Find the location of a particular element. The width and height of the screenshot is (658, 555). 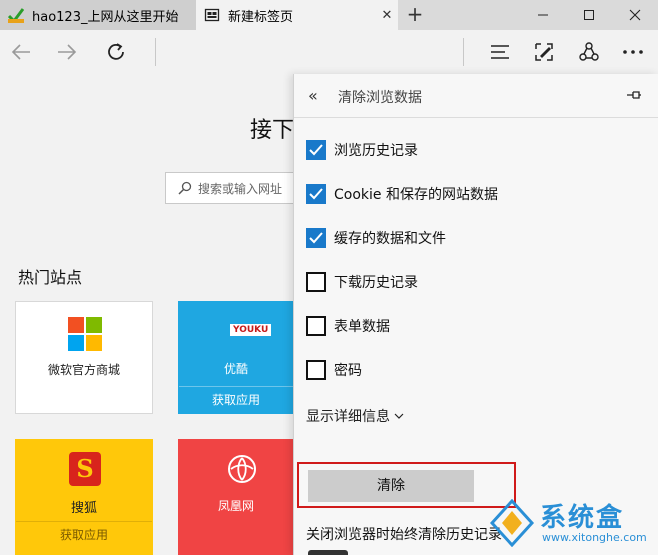

watermark: 系统盒 www.xitonghe.com is located at coordinates (569, 525).